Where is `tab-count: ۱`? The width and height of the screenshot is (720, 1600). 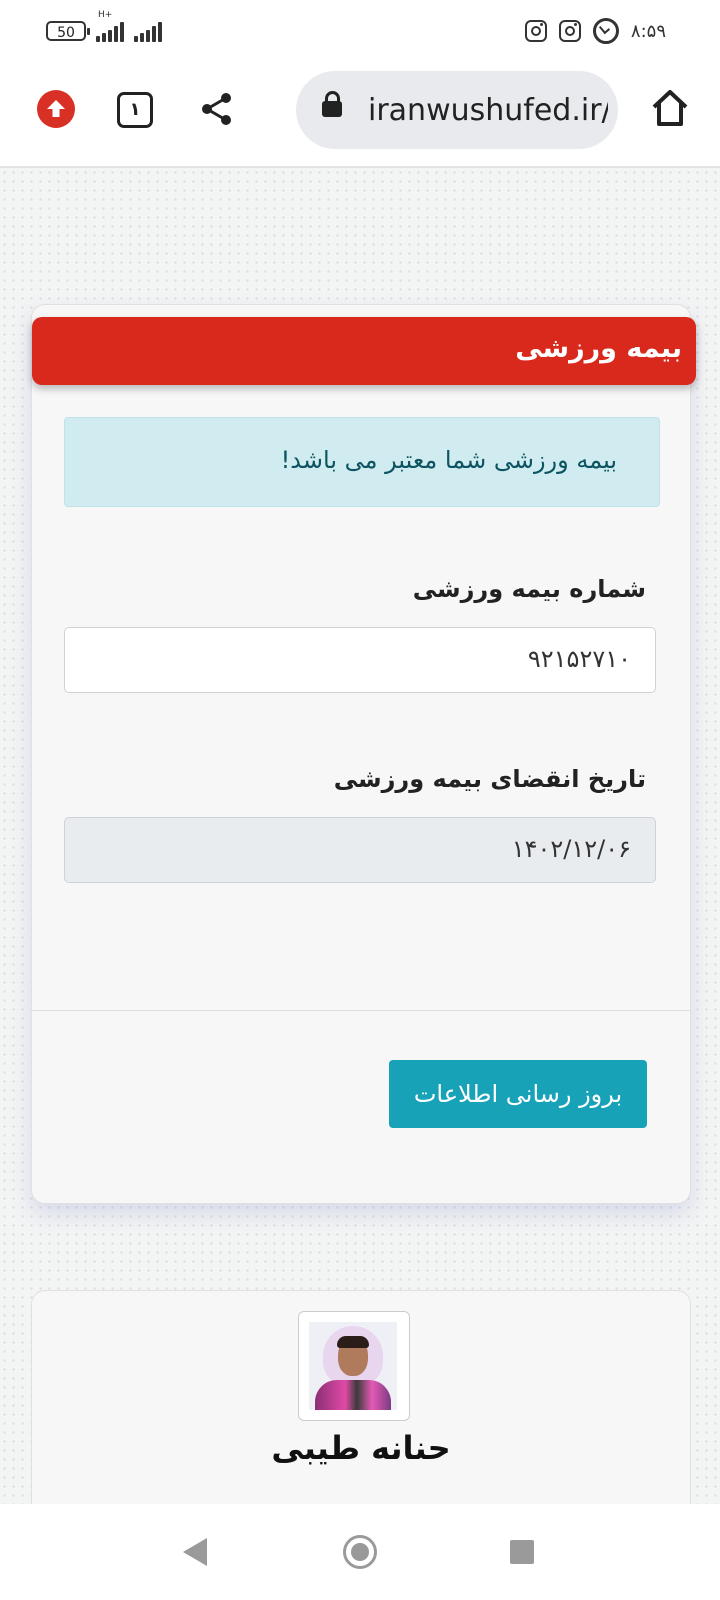
tab-count: ۱ is located at coordinates (135, 109).